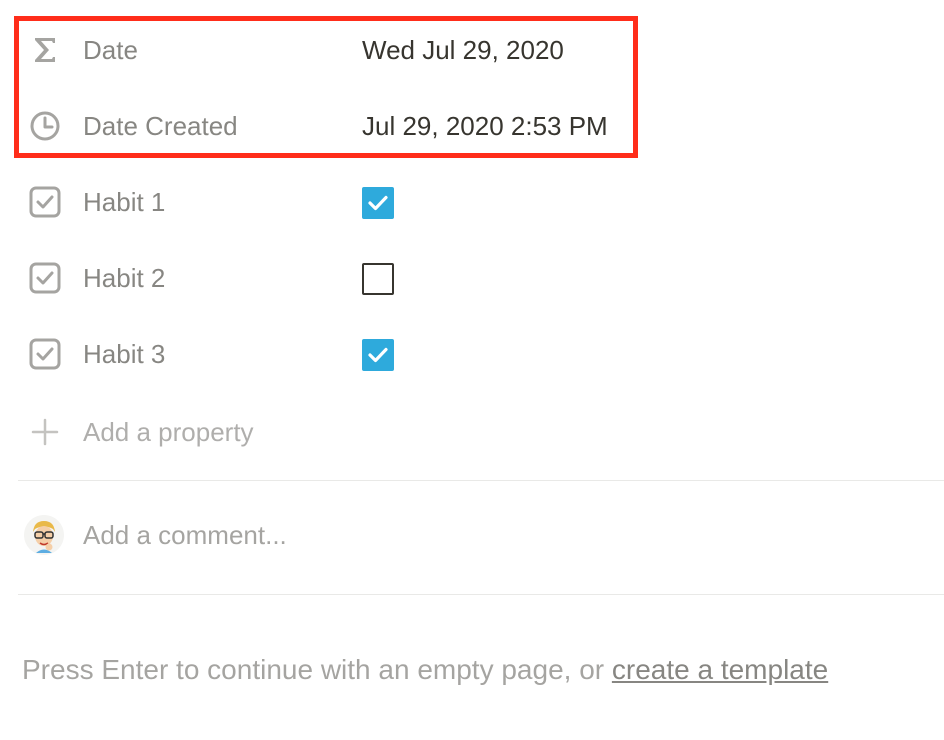 This screenshot has height=740, width=944. What do you see at coordinates (463, 50) in the screenshot?
I see `property-value-date: Wed Jul 29, 2020` at bounding box center [463, 50].